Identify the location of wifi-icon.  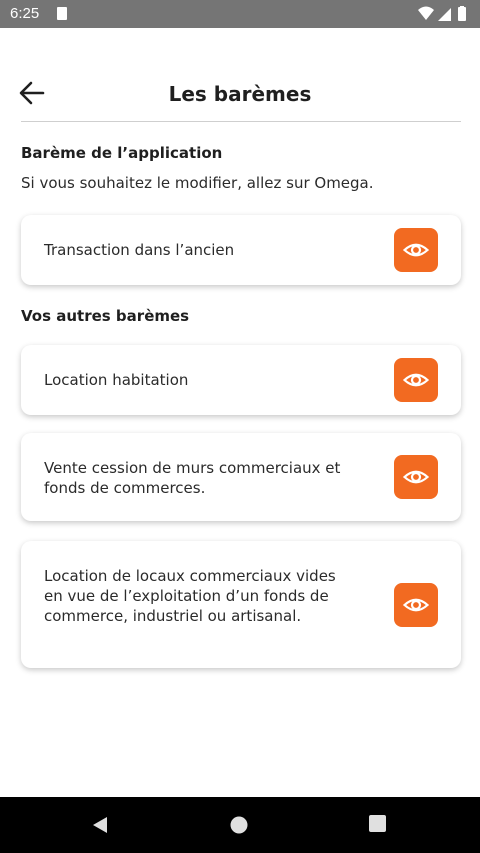
(426, 13).